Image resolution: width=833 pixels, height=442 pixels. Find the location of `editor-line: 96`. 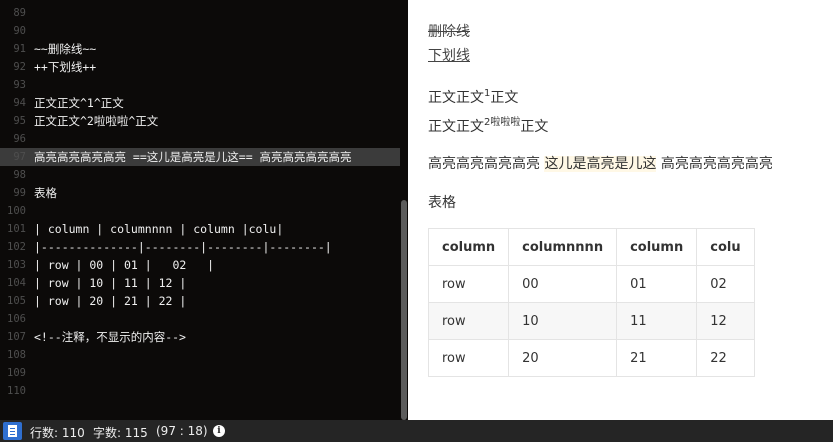

editor-line: 96 is located at coordinates (200, 139).